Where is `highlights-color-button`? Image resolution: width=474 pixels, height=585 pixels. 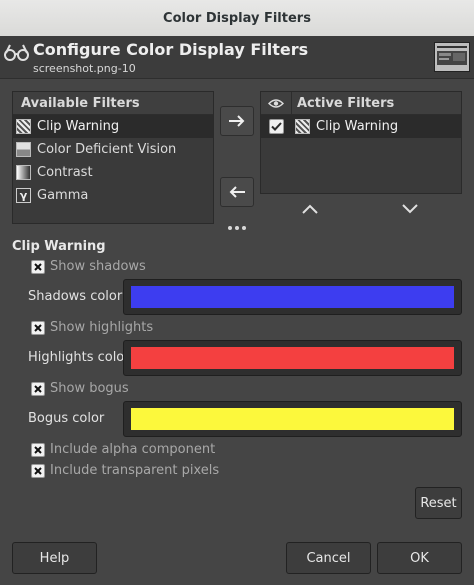 highlights-color-button is located at coordinates (292, 358).